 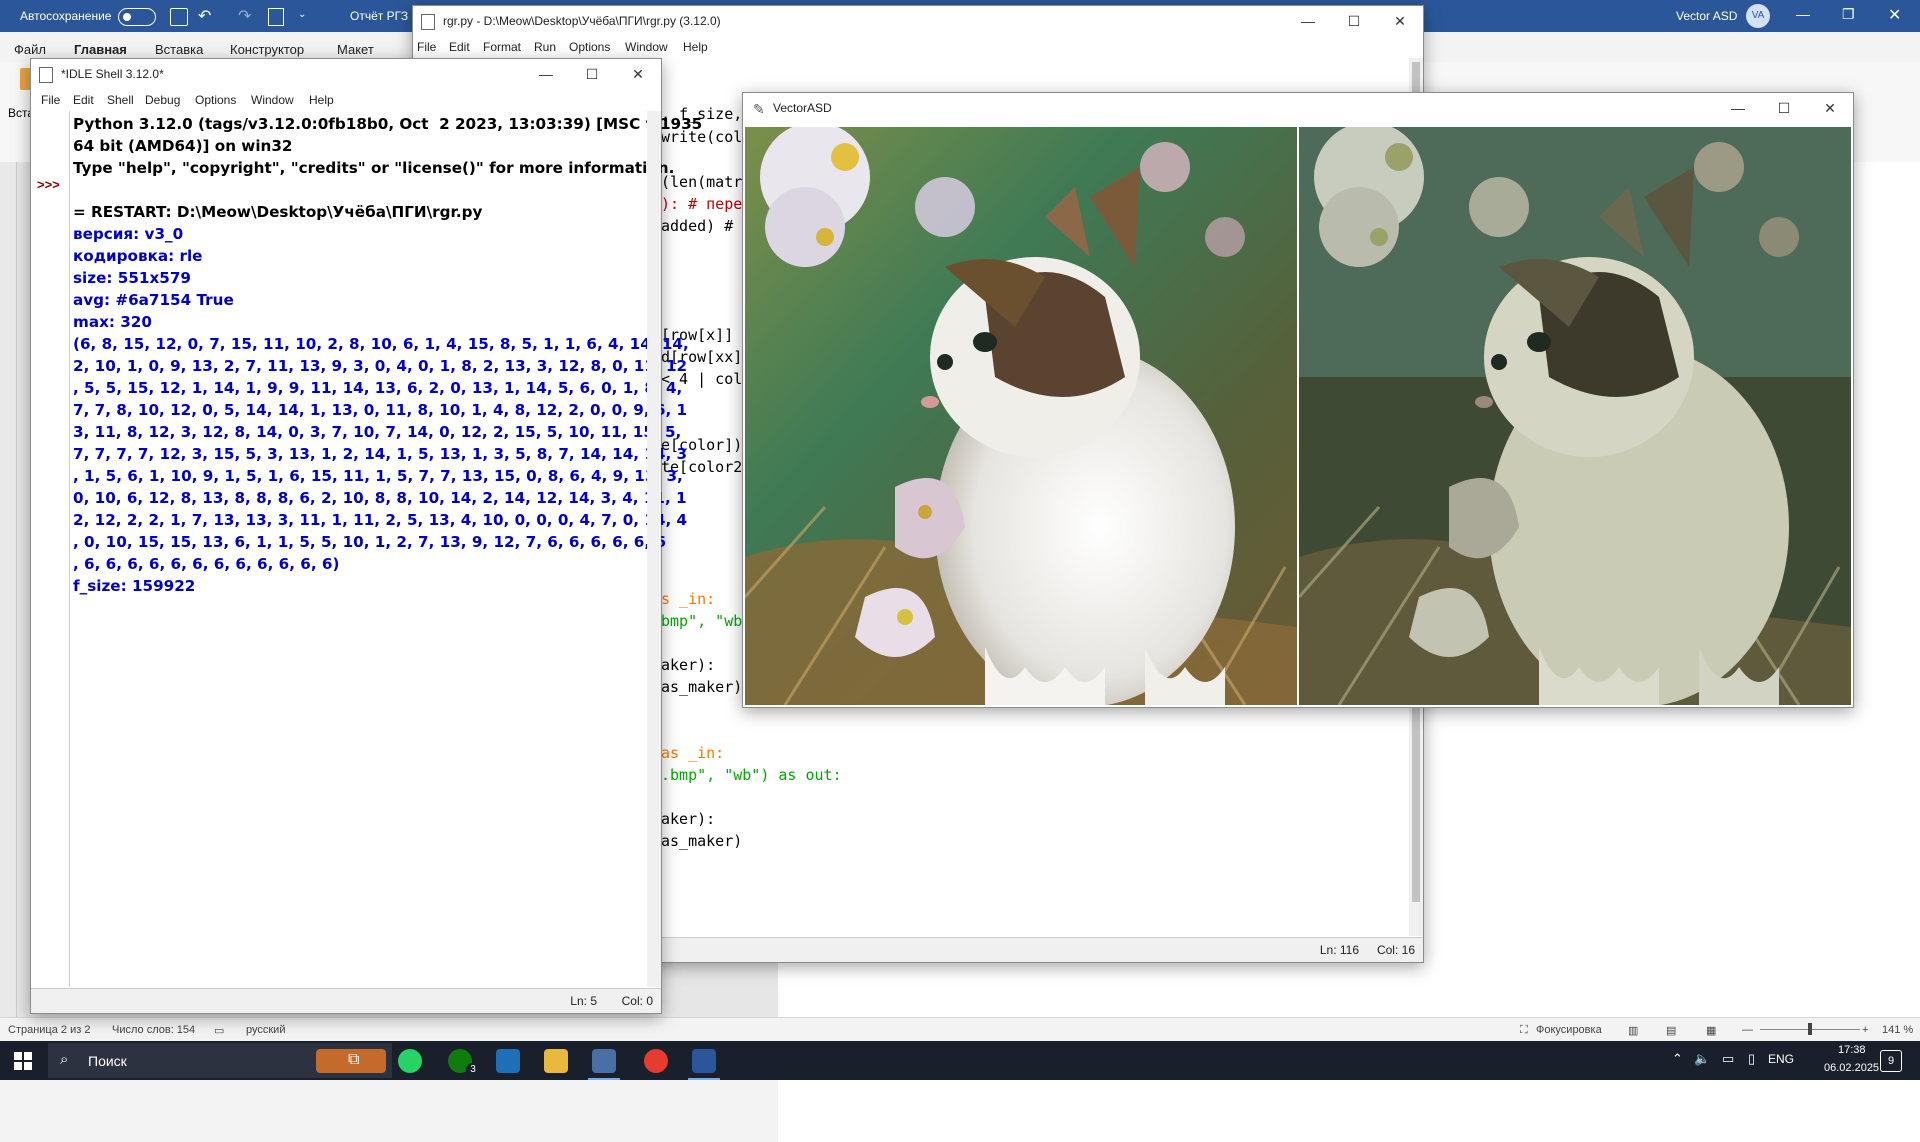 What do you see at coordinates (153, 1030) in the screenshot?
I see `word-count: Число слов: 154` at bounding box center [153, 1030].